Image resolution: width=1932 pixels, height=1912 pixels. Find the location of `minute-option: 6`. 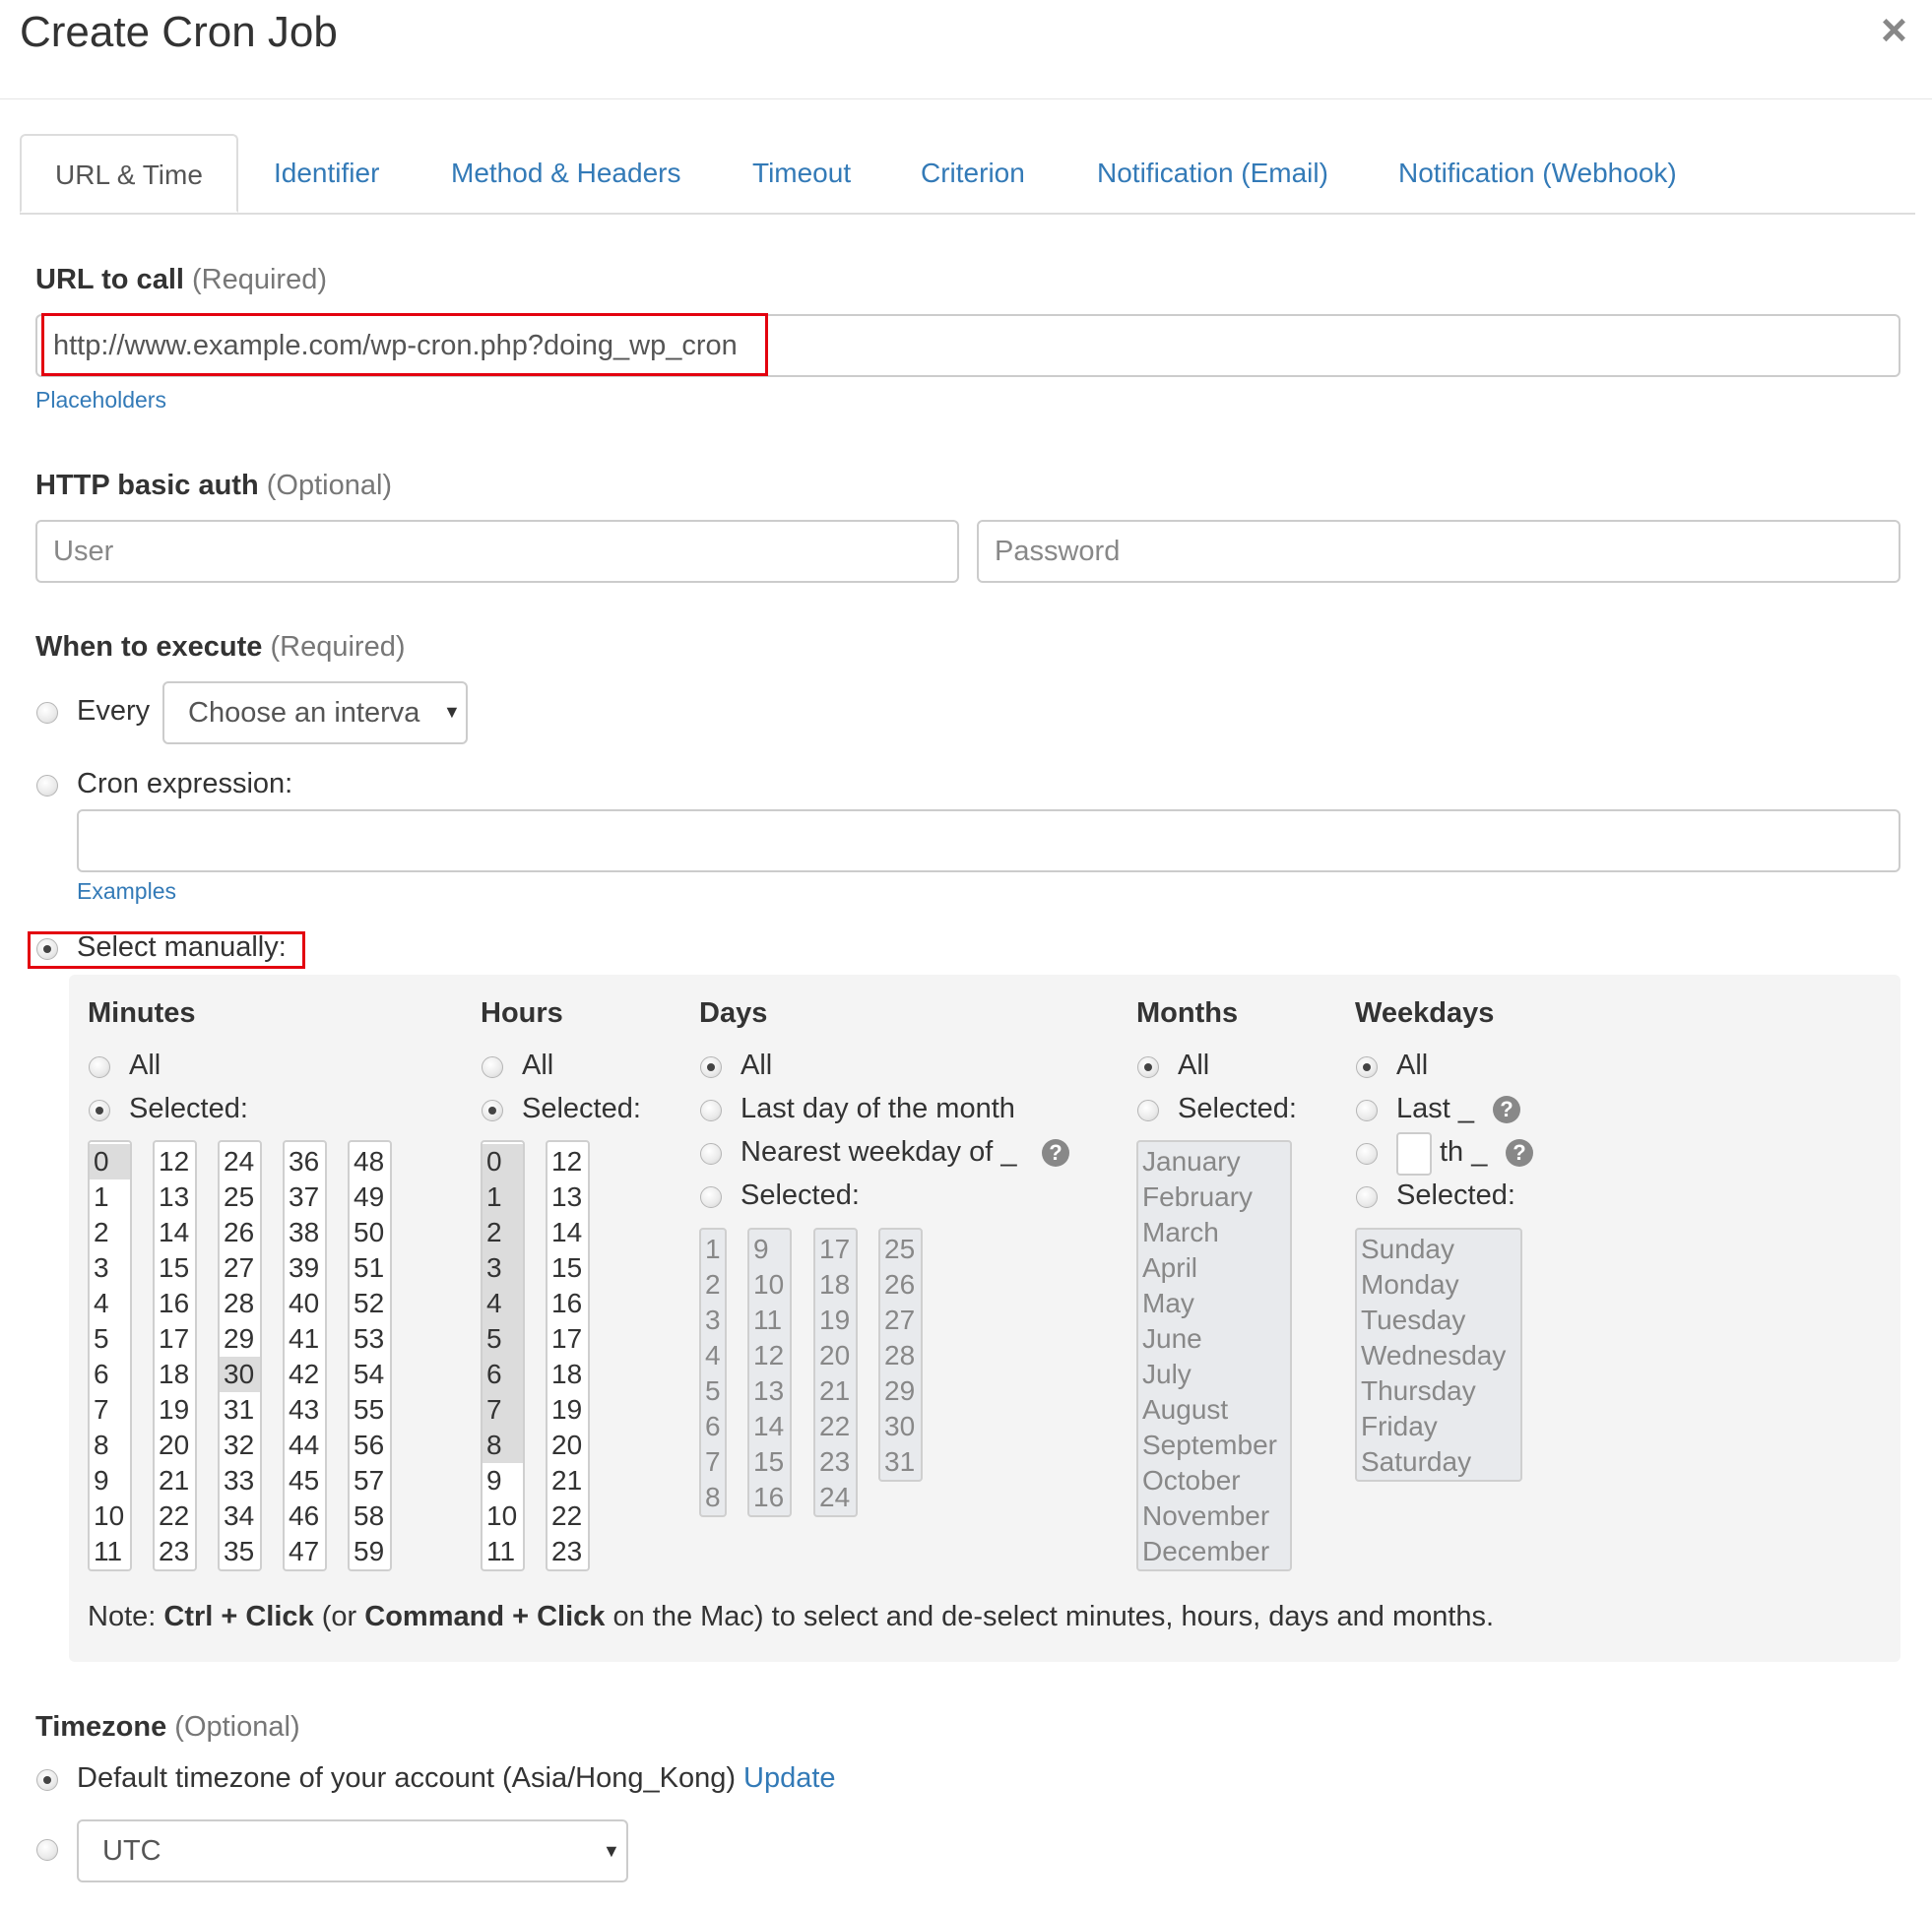

minute-option: 6 is located at coordinates (110, 1374).